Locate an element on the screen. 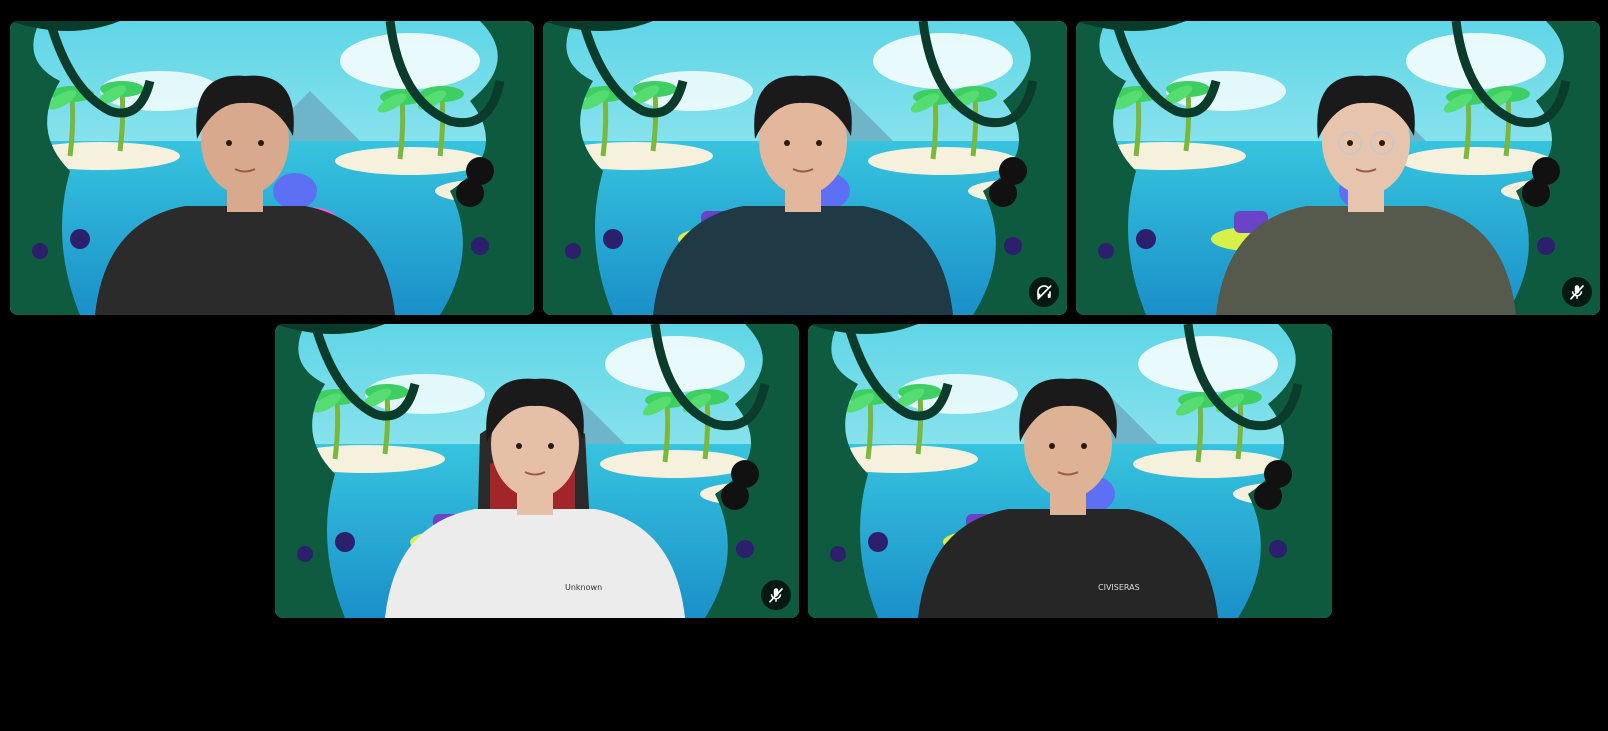 This screenshot has width=1608, height=731. deafened-badge is located at coordinates (1044, 292).